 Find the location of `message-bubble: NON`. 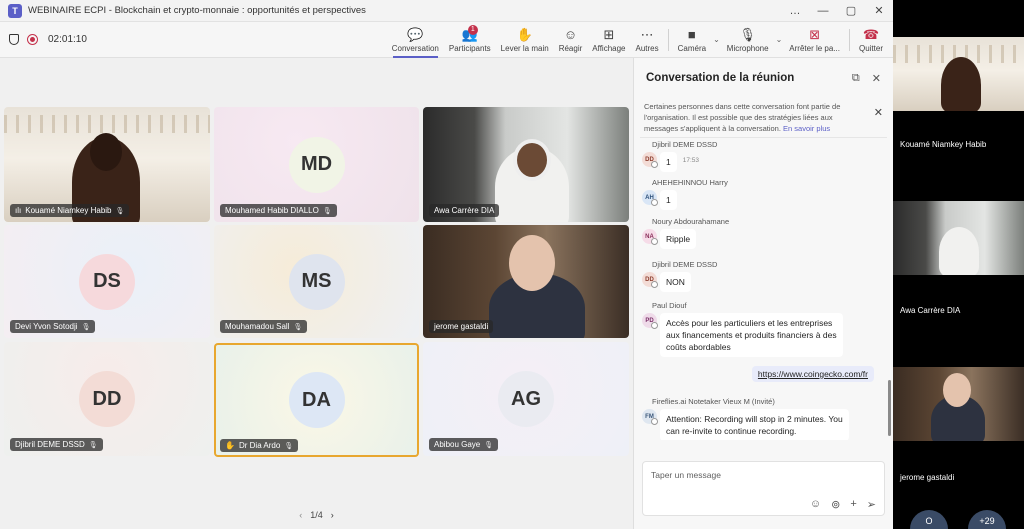

message-bubble: NON is located at coordinates (675, 282).